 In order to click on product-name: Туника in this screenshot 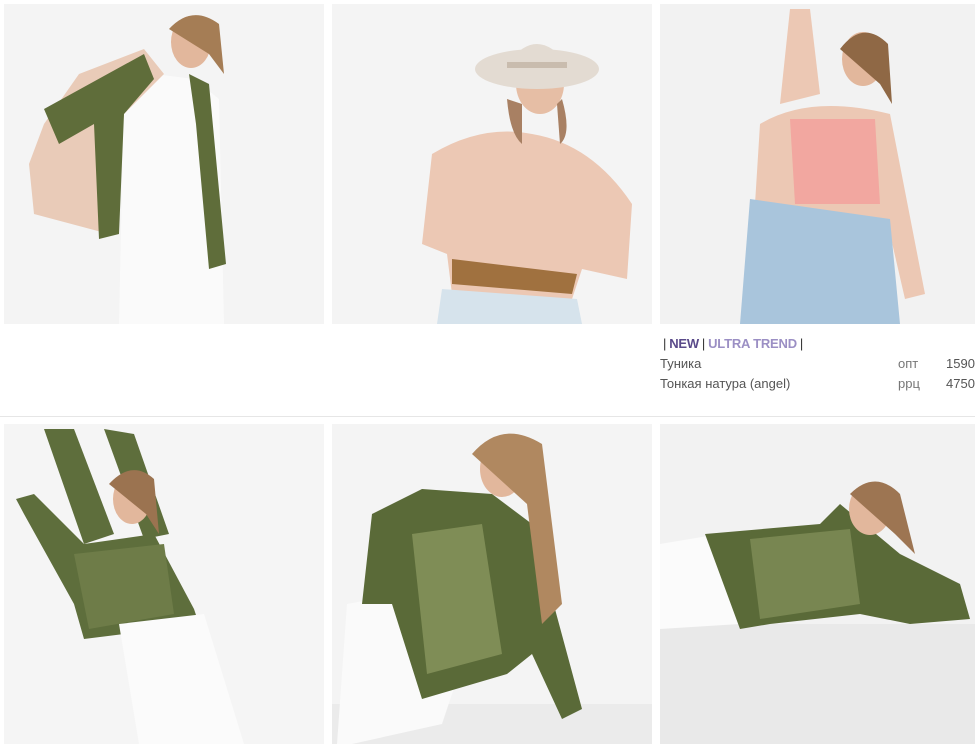, I will do `click(680, 364)`.